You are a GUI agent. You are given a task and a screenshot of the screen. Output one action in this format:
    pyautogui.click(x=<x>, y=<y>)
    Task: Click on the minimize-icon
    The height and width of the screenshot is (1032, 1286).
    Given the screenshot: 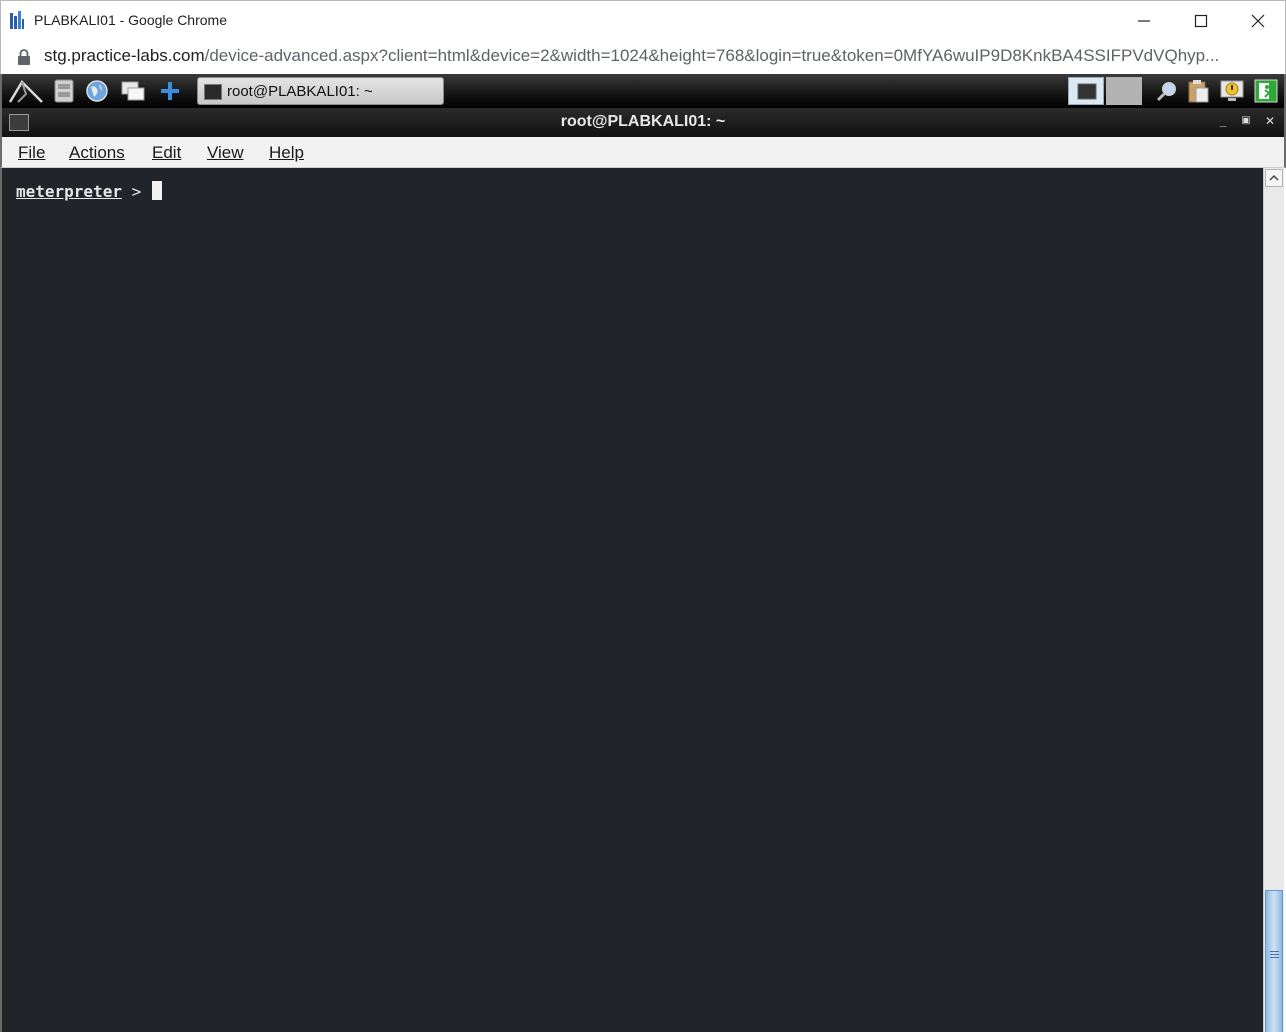 What is the action you would take?
    pyautogui.click(x=1143, y=21)
    